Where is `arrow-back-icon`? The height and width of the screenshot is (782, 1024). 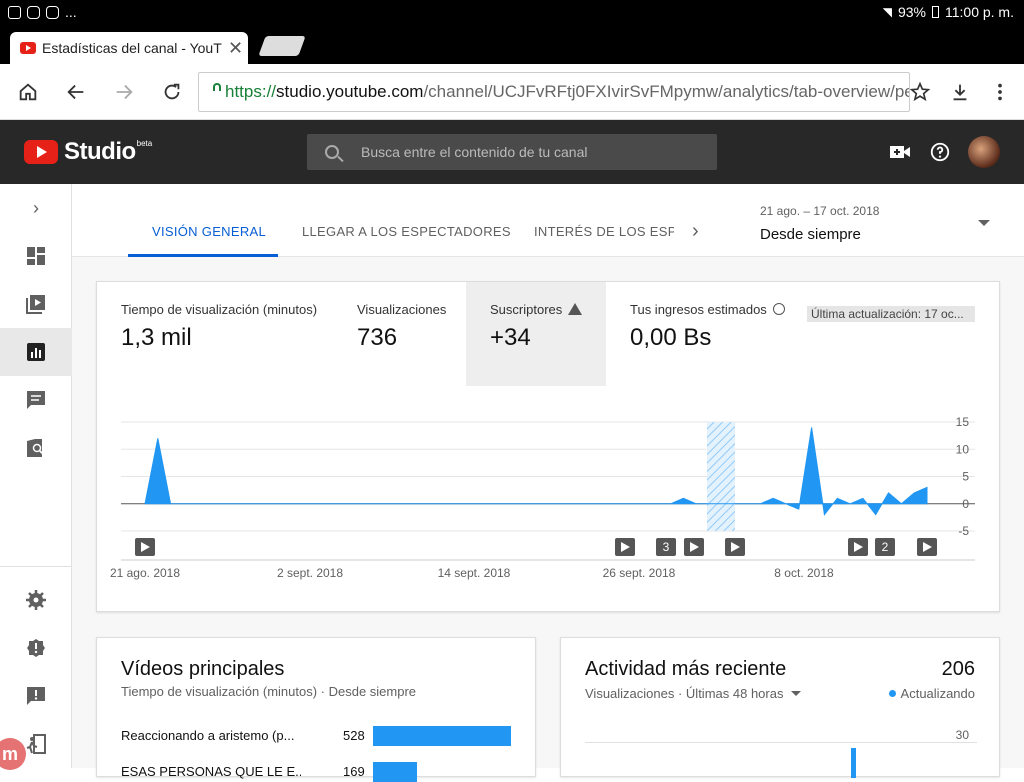
arrow-back-icon is located at coordinates (76, 92).